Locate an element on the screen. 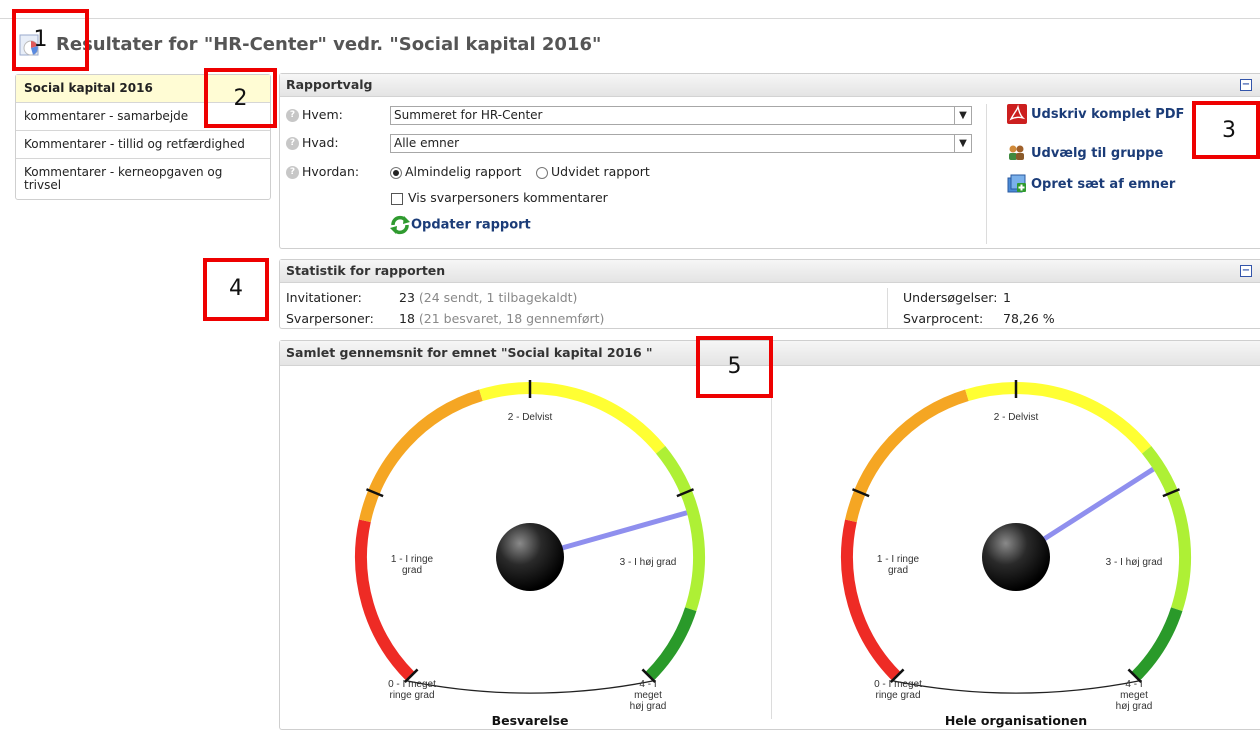 The width and height of the screenshot is (1260, 730). collapse-rapportvalg-button: − is located at coordinates (1246, 85).